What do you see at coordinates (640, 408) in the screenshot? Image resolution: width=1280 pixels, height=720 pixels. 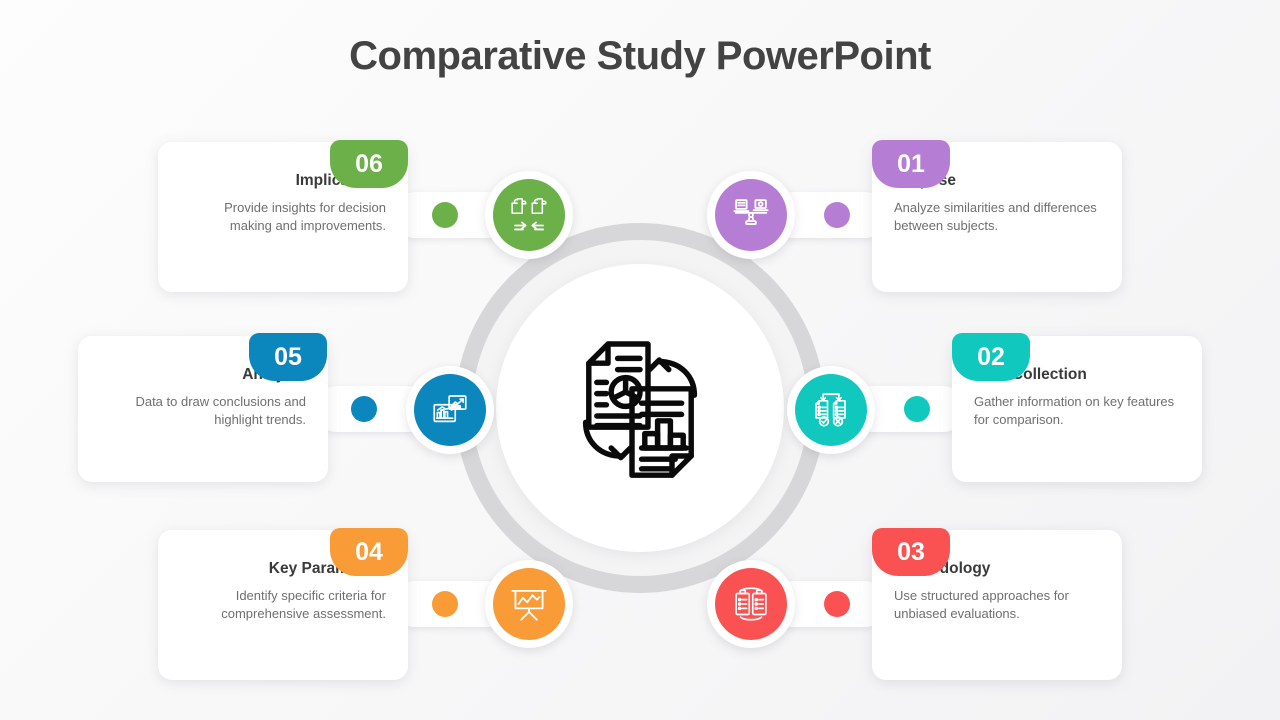 I see `compare-documents-icon` at bounding box center [640, 408].